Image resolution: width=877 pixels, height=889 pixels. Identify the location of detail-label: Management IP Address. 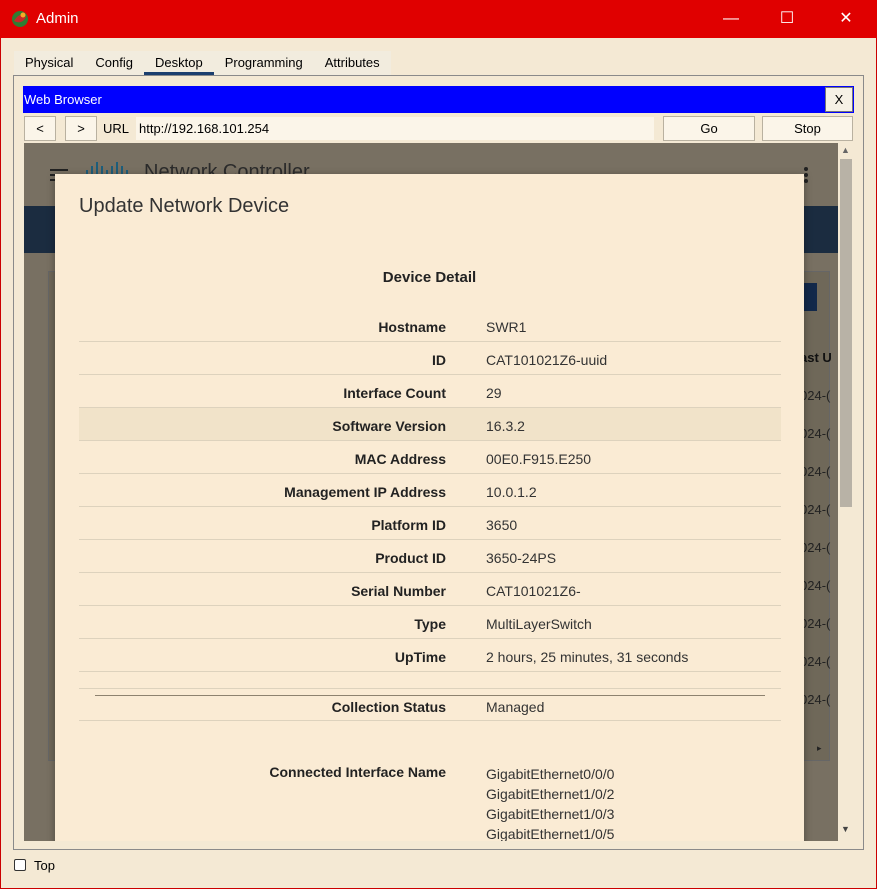
(365, 492).